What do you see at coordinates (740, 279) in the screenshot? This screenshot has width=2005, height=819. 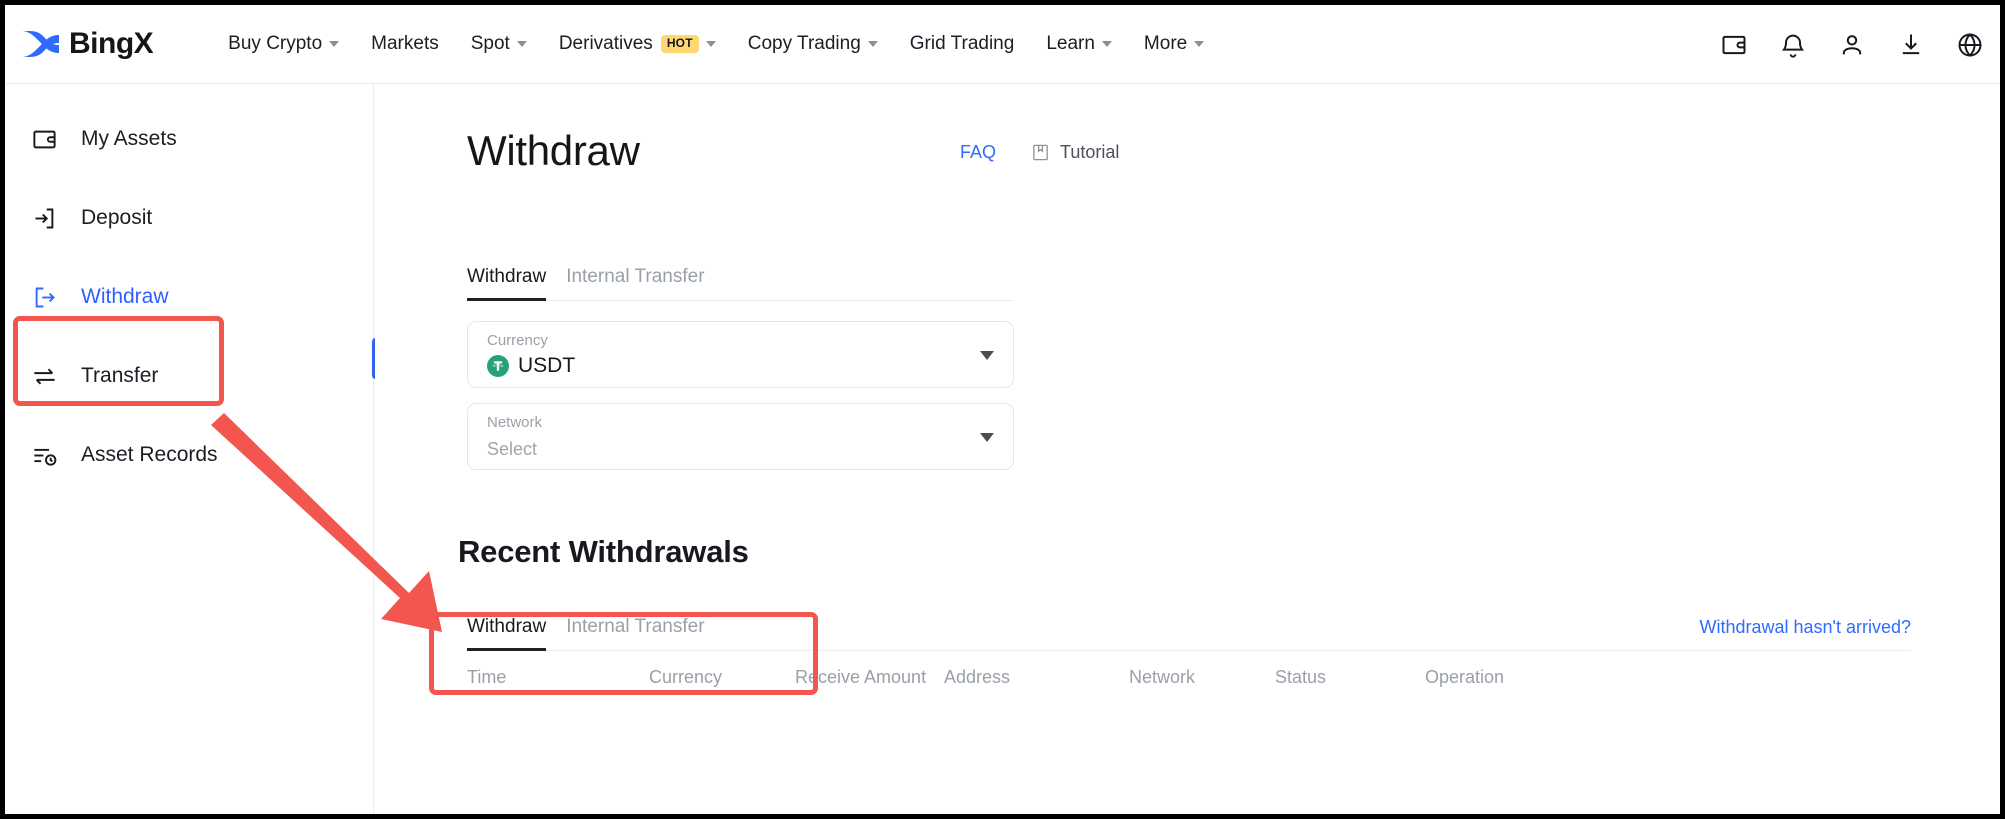 I see `withdraw-form-tabs: Withdraw Internal Transfer` at bounding box center [740, 279].